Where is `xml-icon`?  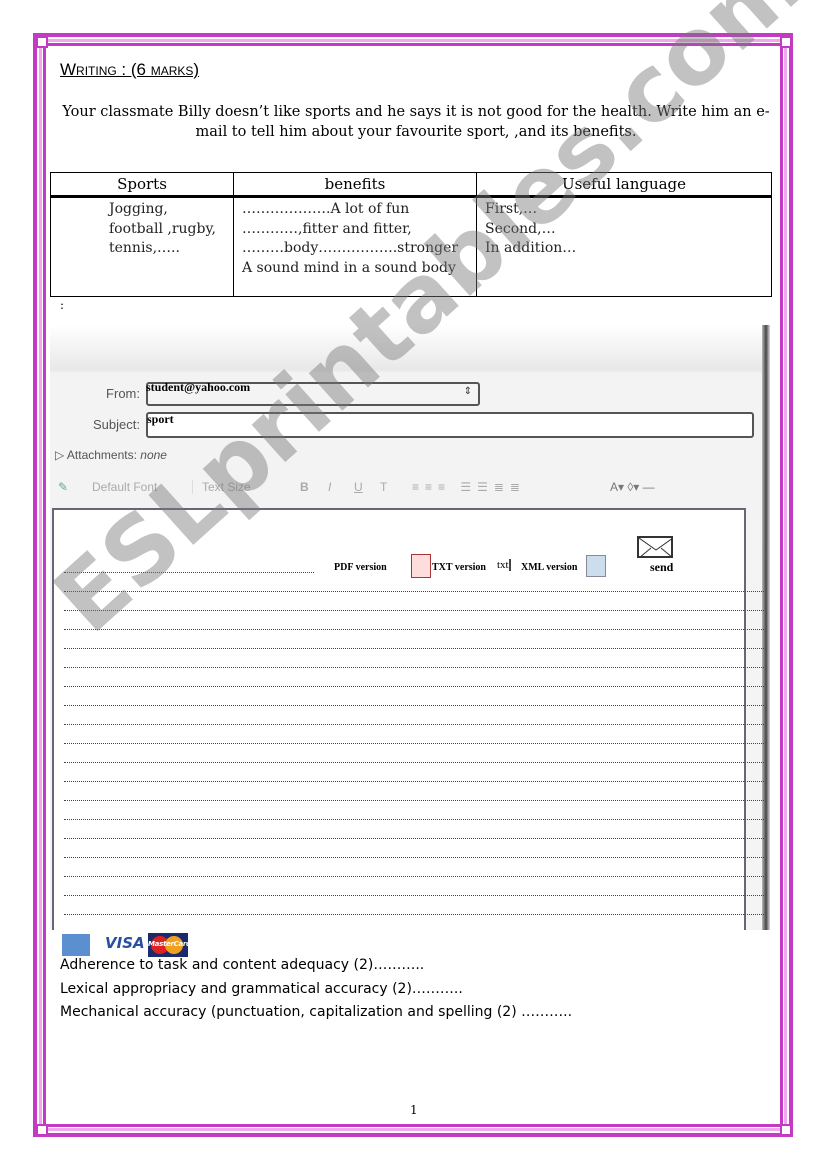 xml-icon is located at coordinates (596, 566).